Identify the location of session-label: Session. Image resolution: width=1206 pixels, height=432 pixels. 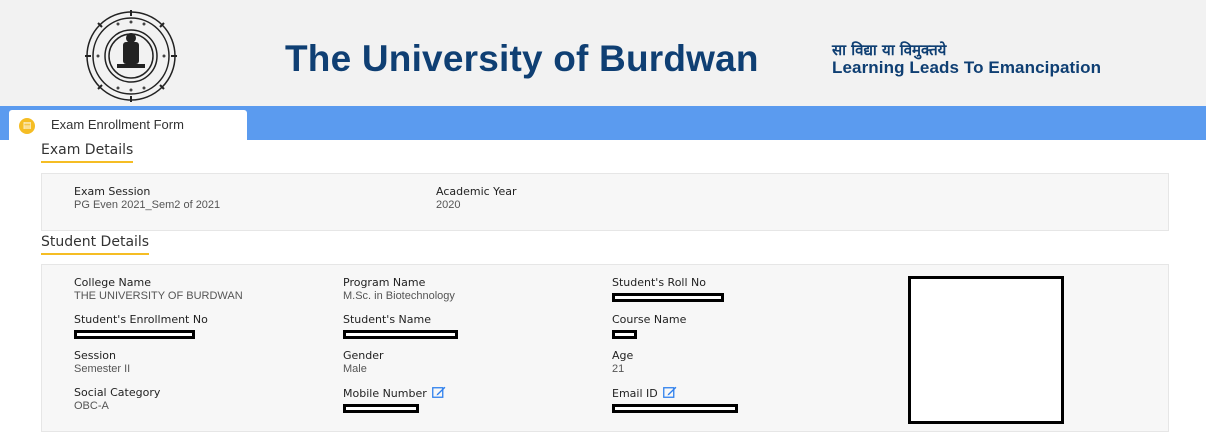
(95, 355).